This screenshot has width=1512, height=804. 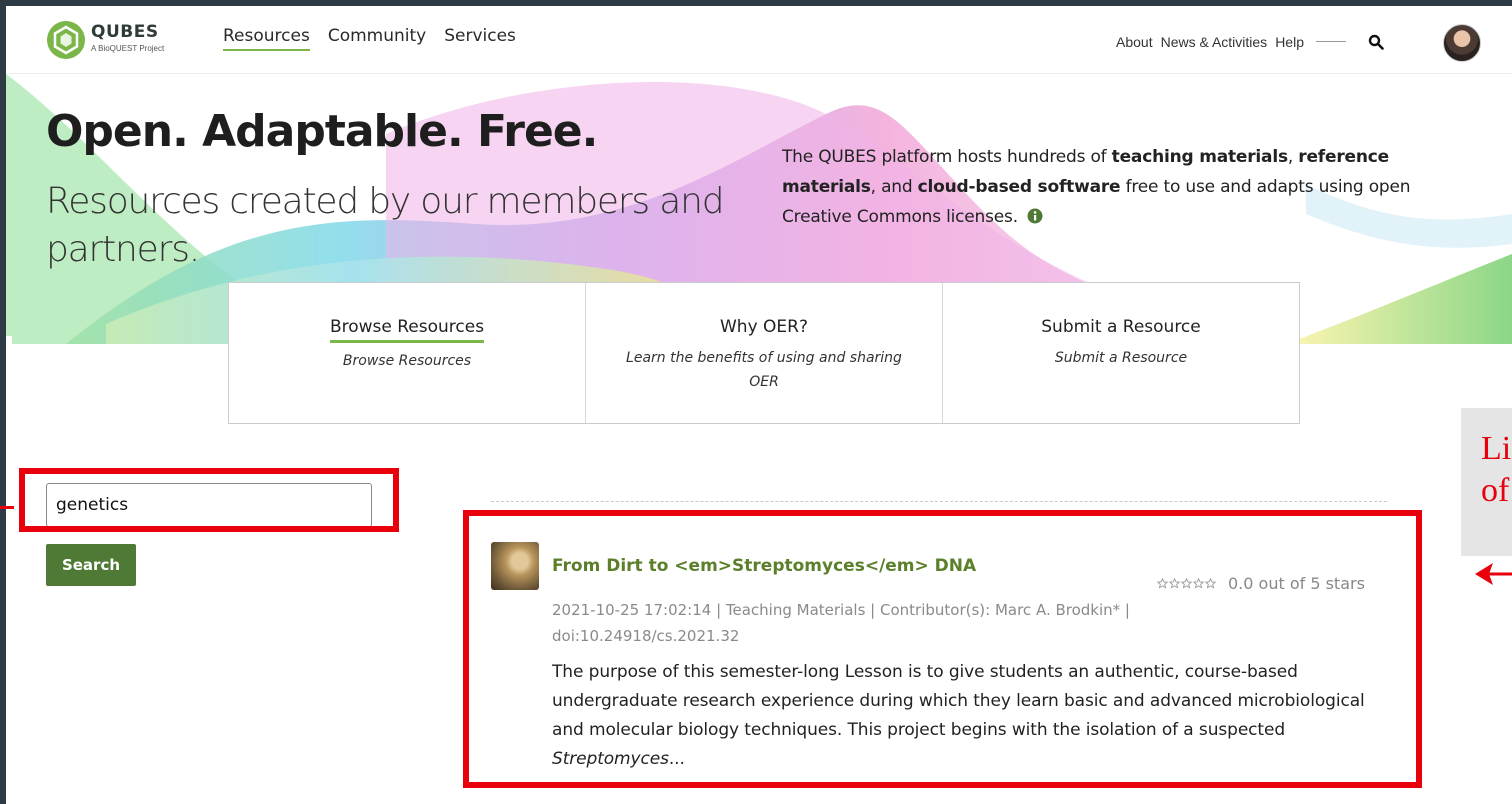 What do you see at coordinates (9, 402) in the screenshot?
I see `left-edge-panel` at bounding box center [9, 402].